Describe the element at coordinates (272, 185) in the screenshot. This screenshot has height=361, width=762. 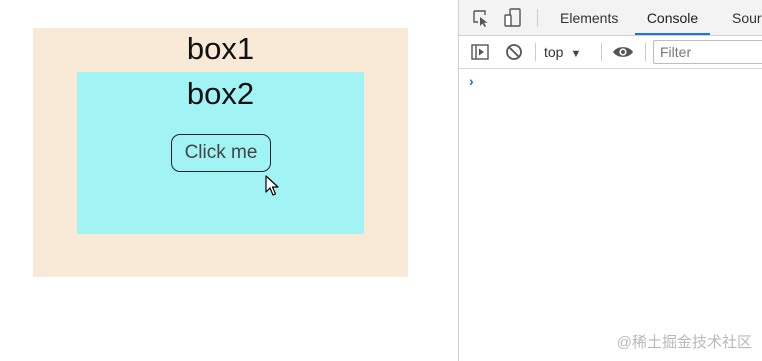
I see `mouse-pointer-icon` at that location.